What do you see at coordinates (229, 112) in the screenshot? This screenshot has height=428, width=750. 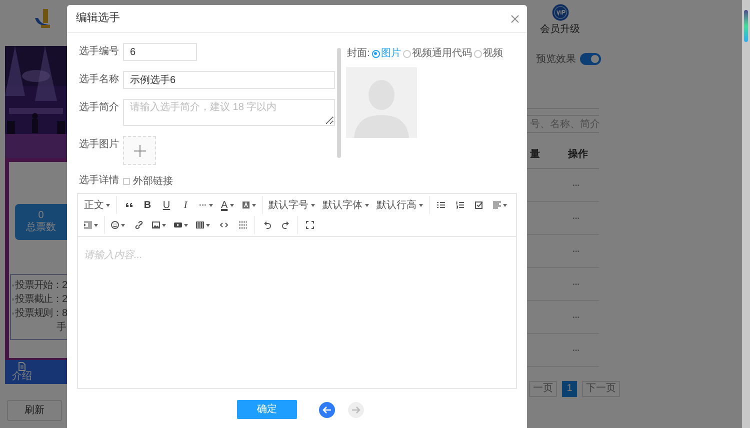 I see `textarea-field: 请输入选手简介，建议 18 字以内` at bounding box center [229, 112].